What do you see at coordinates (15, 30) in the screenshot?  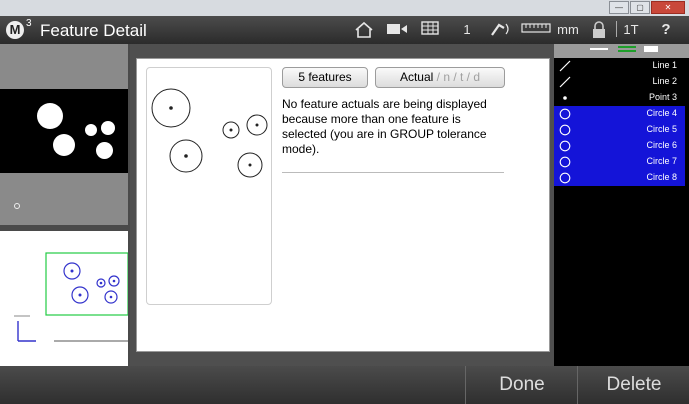 I see `app-logo: M` at bounding box center [15, 30].